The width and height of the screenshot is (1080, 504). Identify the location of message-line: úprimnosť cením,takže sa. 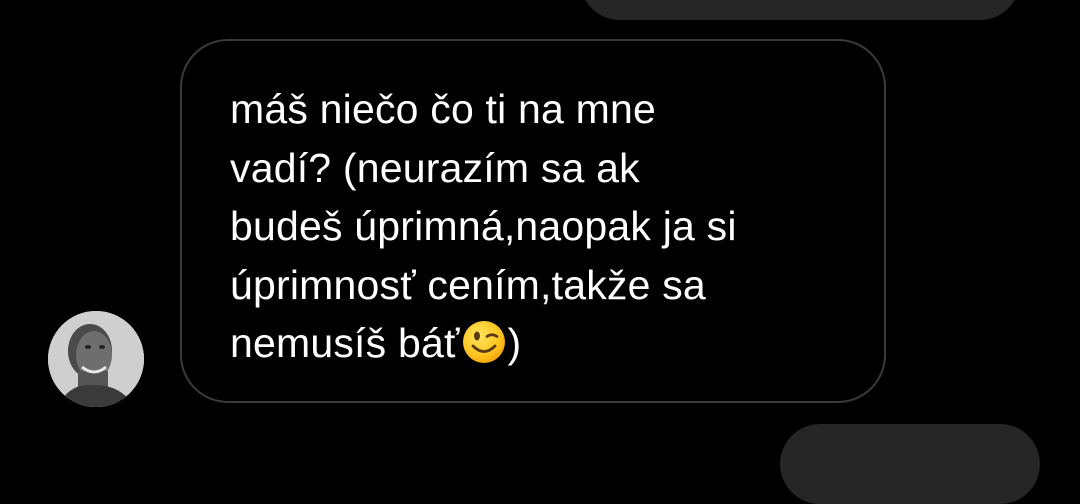
(468, 284).